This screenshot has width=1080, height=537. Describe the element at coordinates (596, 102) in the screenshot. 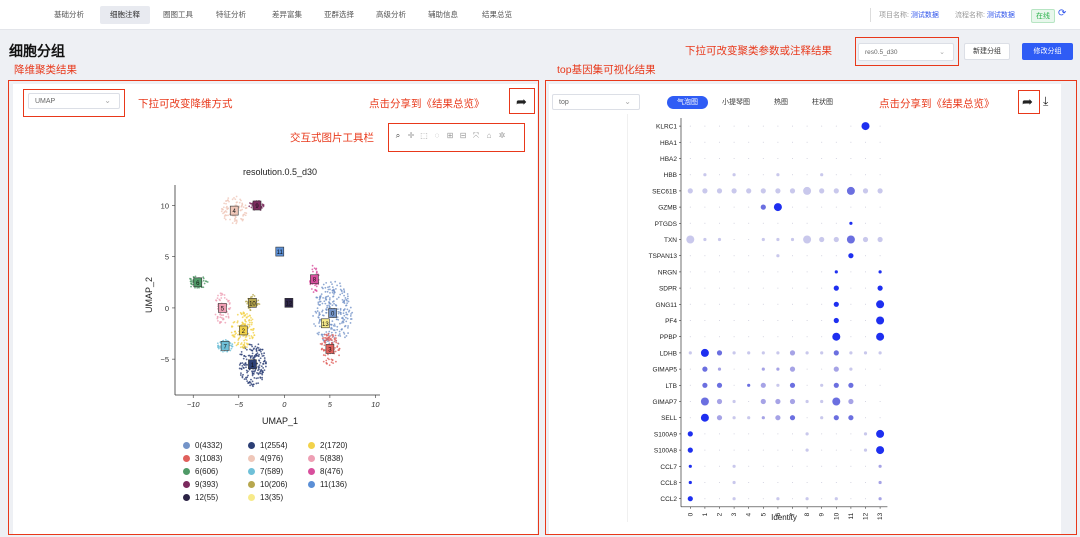

I see `geneset-select: top ⌄` at that location.